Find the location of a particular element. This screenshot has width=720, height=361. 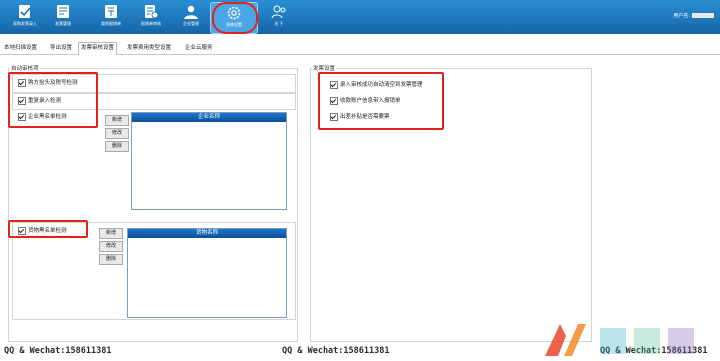

tab-expense-type: 发票费用类型设置 is located at coordinates (149, 48).